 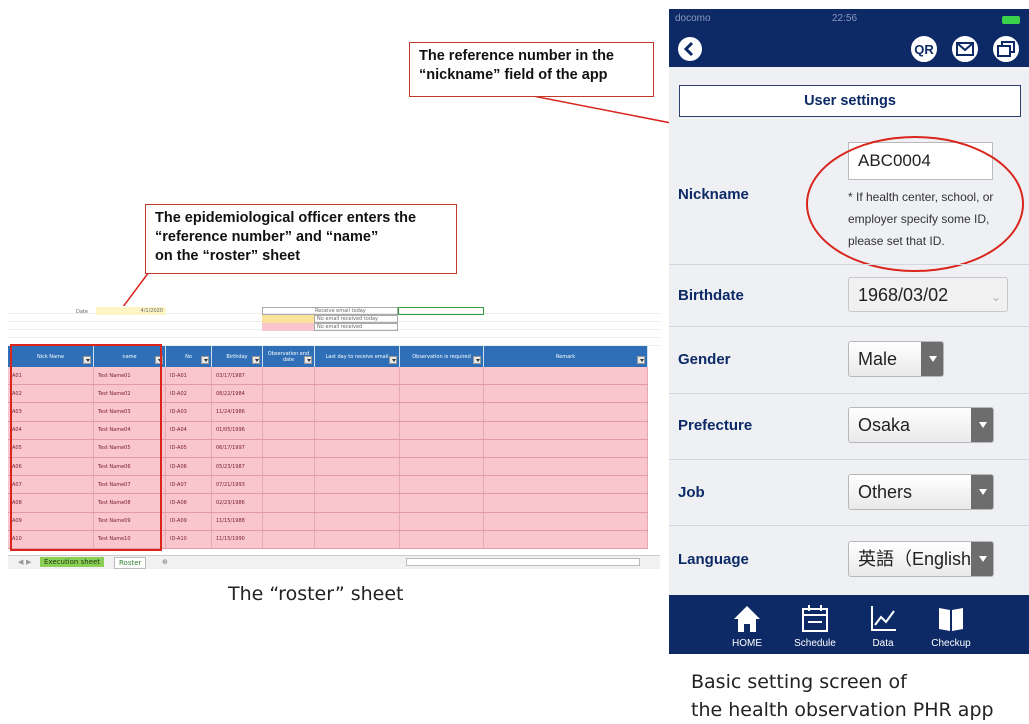 I want to click on qr-label: QR, so click(x=924, y=49).